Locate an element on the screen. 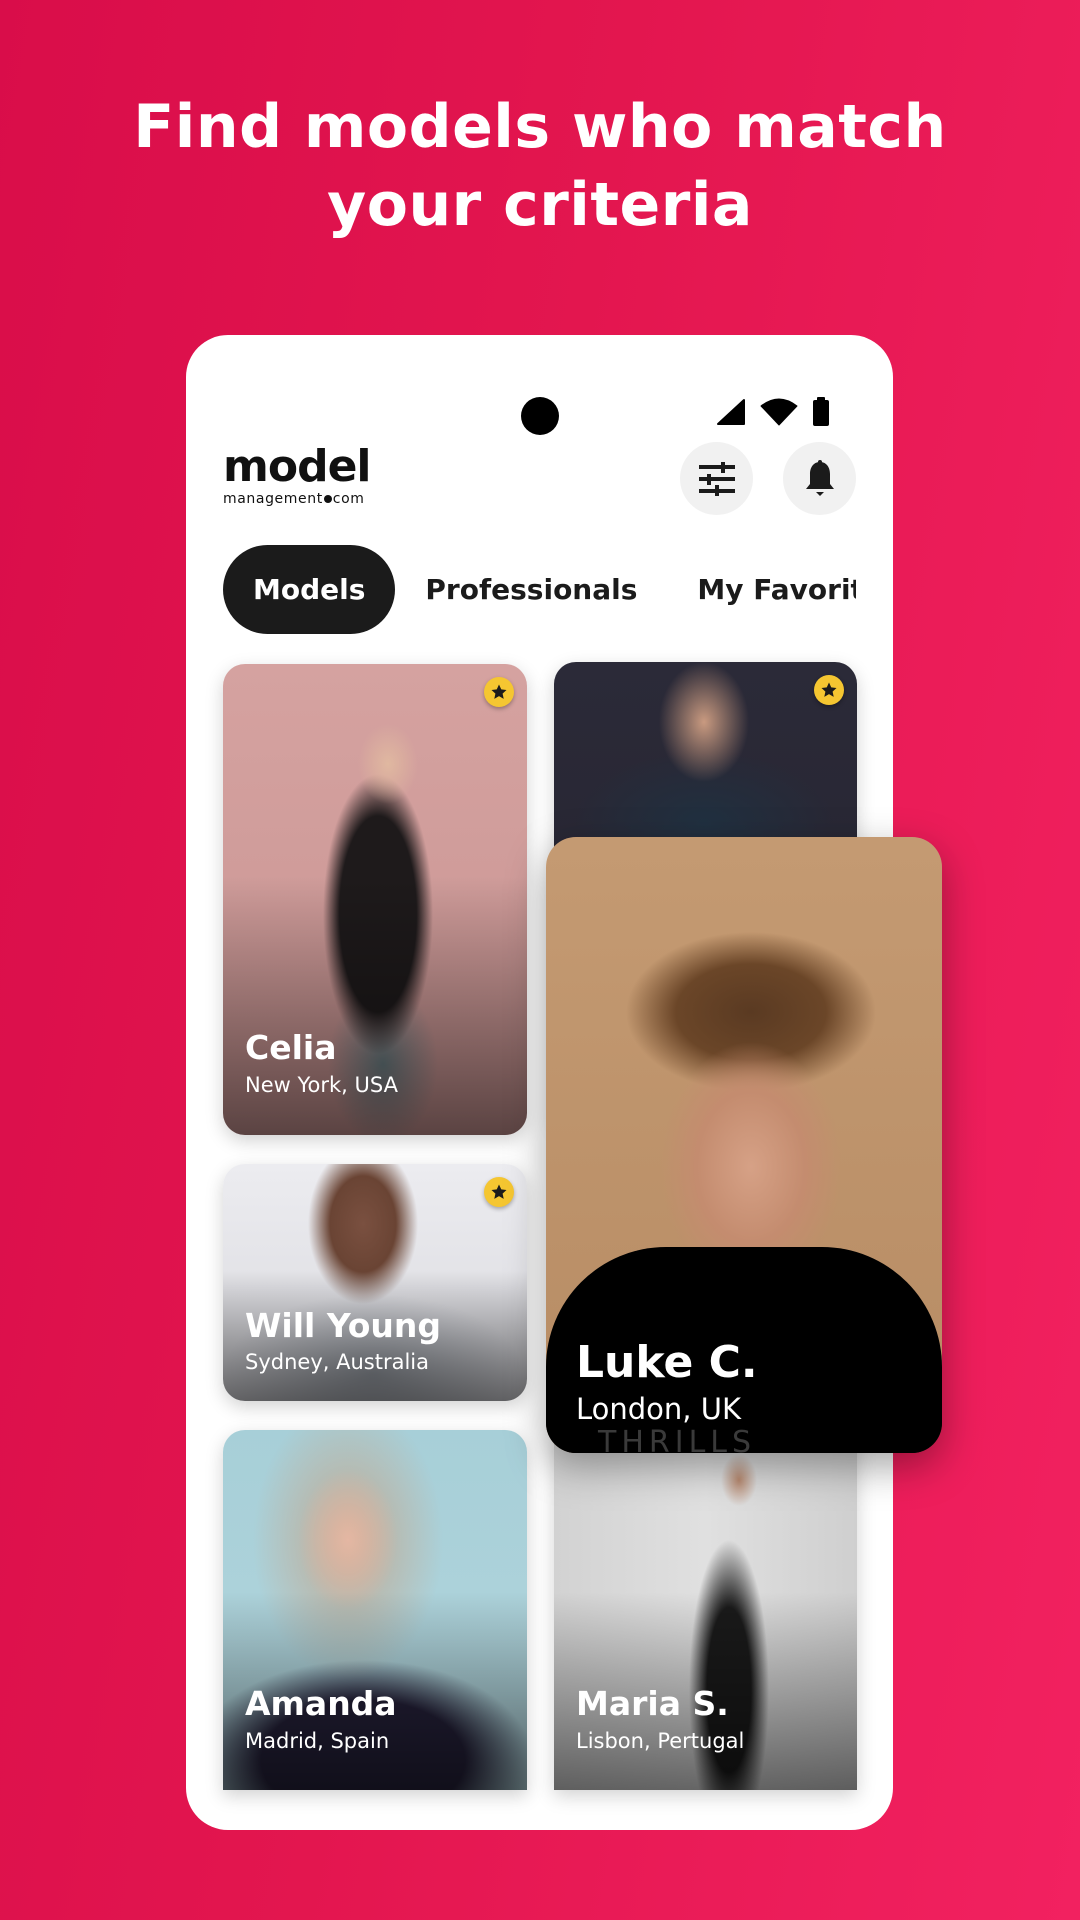 The image size is (1080, 1920). filter-button is located at coordinates (716, 478).